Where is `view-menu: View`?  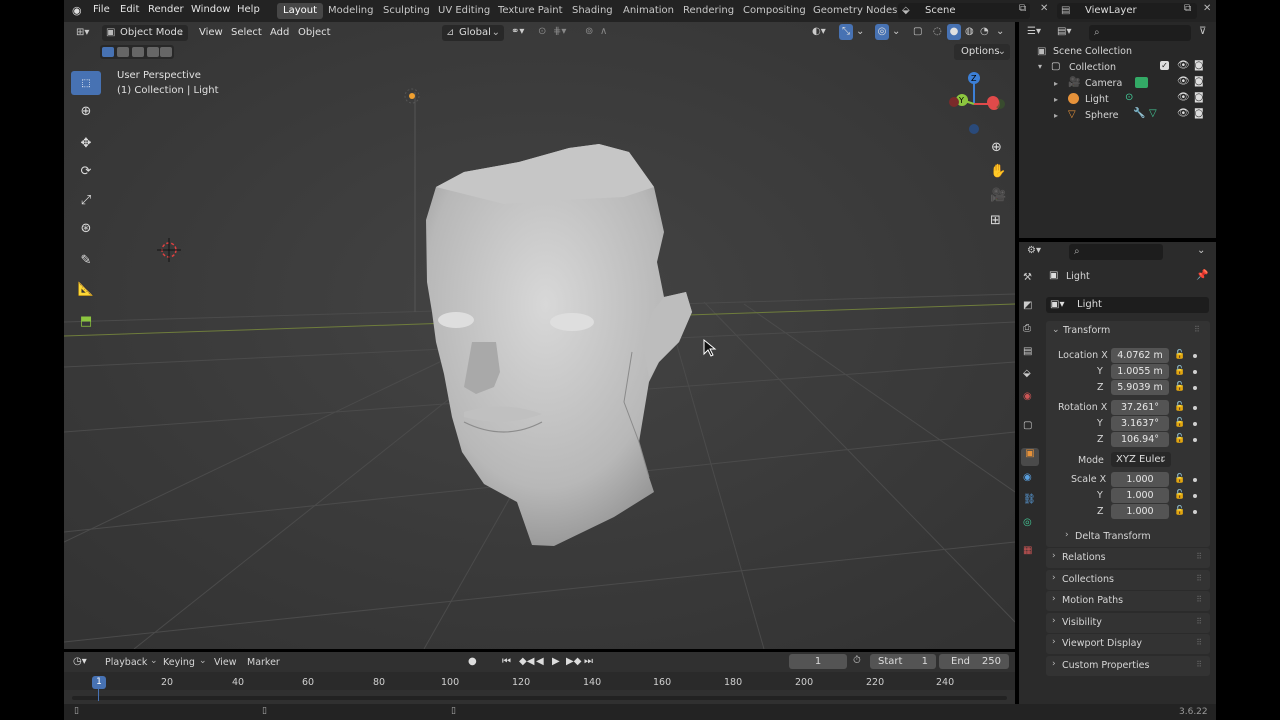 view-menu: View is located at coordinates (211, 32).